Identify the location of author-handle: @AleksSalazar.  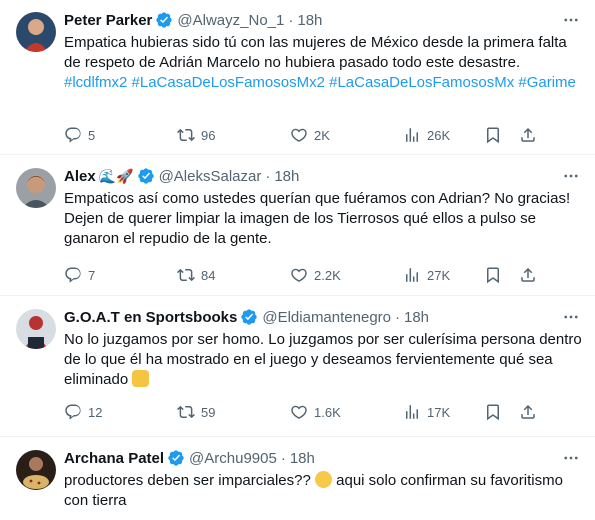
(210, 176).